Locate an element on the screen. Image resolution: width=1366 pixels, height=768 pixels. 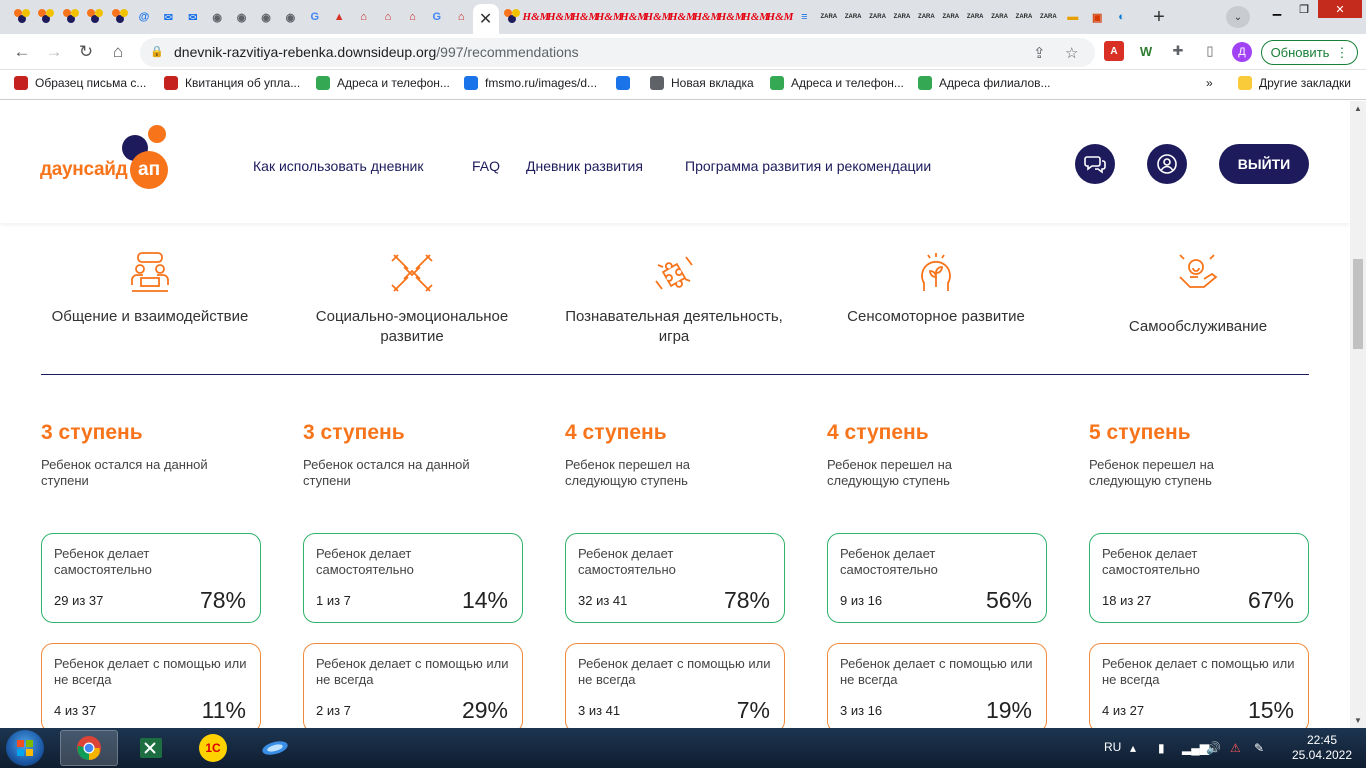
taskbar-chrome is located at coordinates (89, 748).